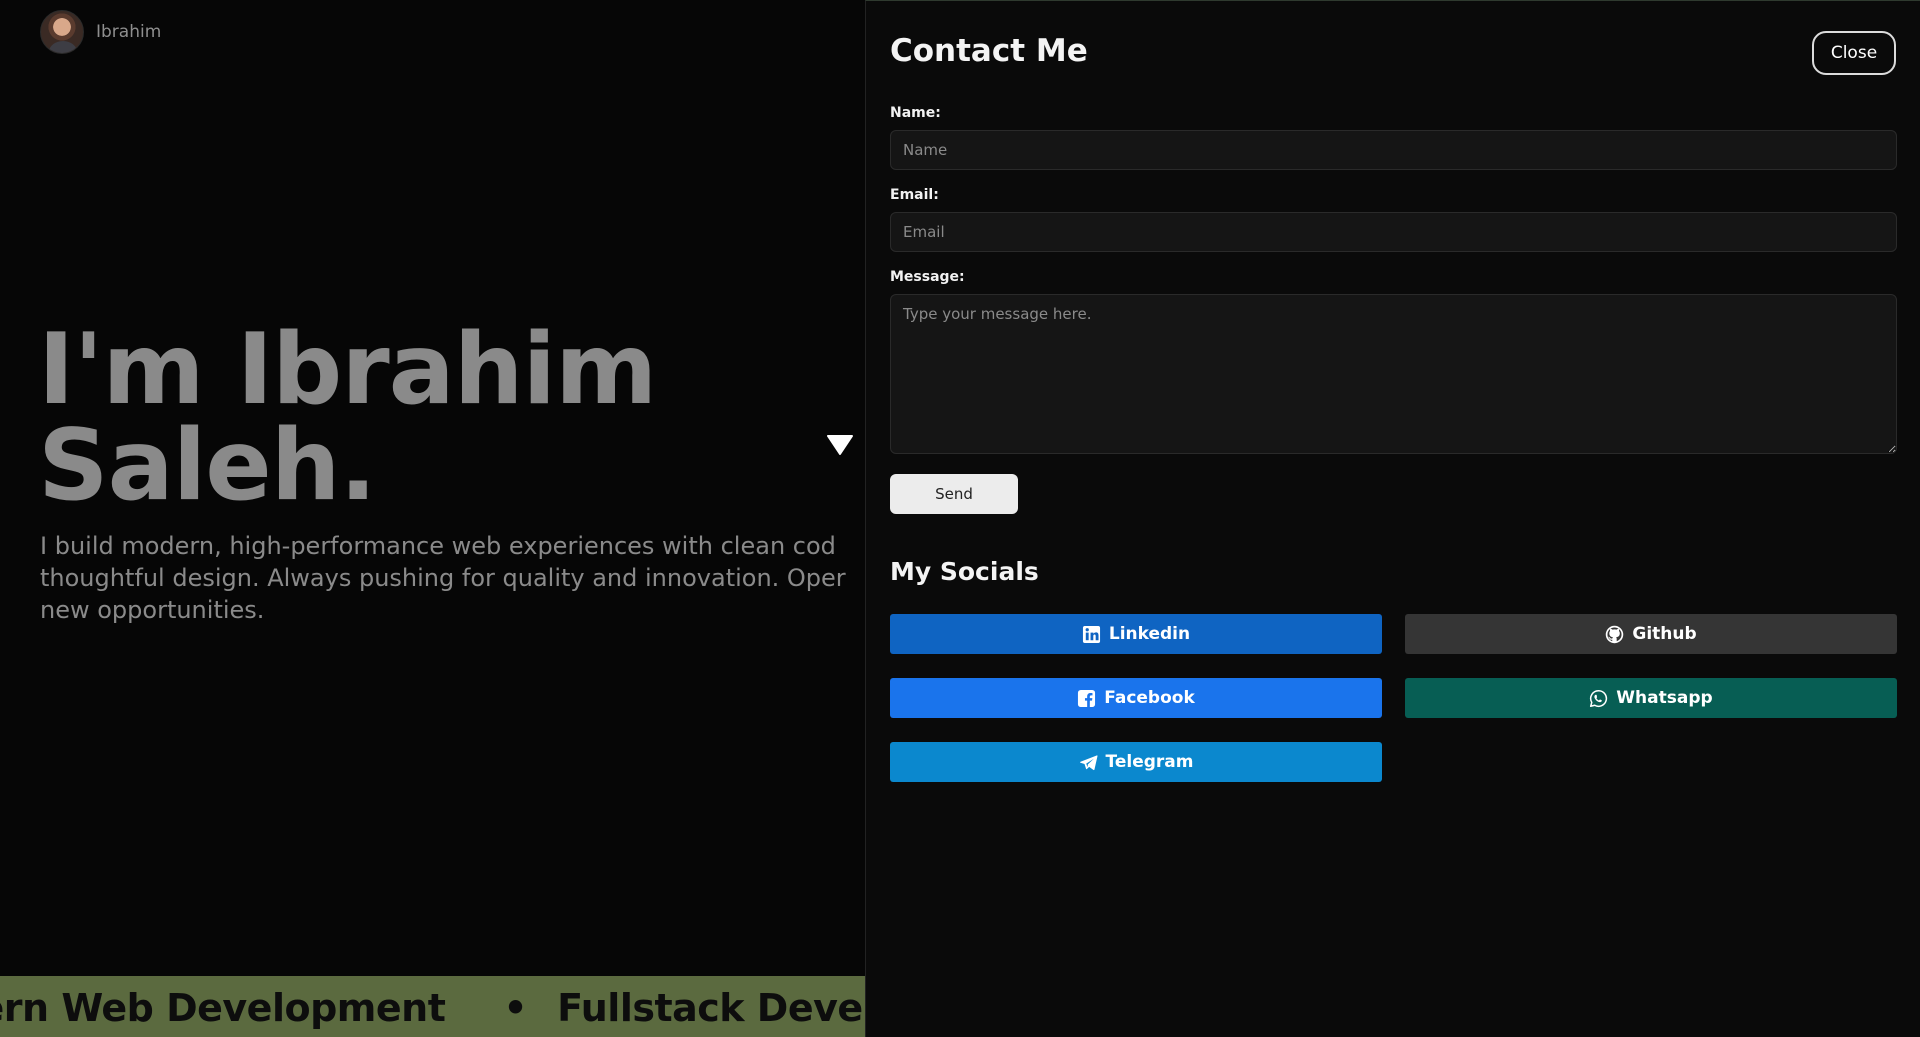  What do you see at coordinates (1599, 698) in the screenshot?
I see `whatsapp-icon` at bounding box center [1599, 698].